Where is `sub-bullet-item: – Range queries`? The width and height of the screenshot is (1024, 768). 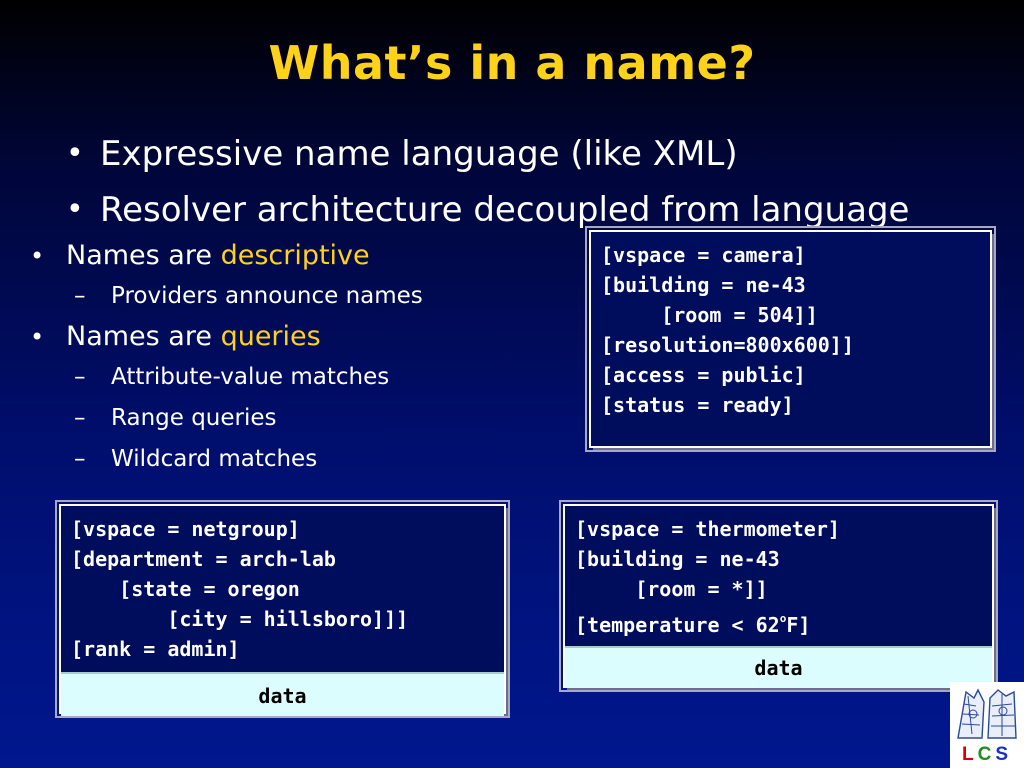
sub-bullet-item: – Range queries is located at coordinates (226, 418).